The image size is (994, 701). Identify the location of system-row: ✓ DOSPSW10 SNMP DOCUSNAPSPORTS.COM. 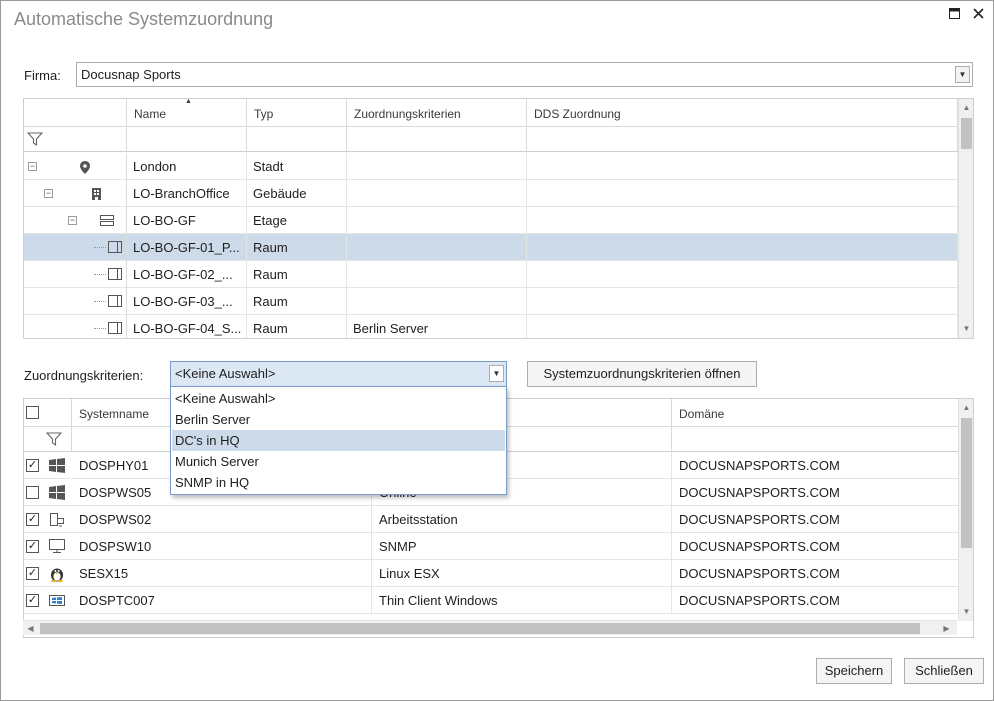
(491, 546).